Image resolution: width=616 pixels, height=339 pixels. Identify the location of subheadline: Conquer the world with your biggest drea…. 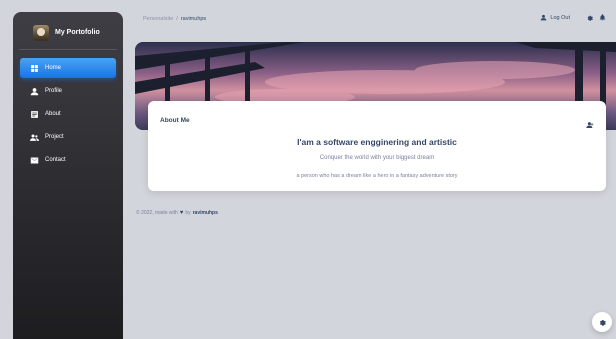
(377, 158).